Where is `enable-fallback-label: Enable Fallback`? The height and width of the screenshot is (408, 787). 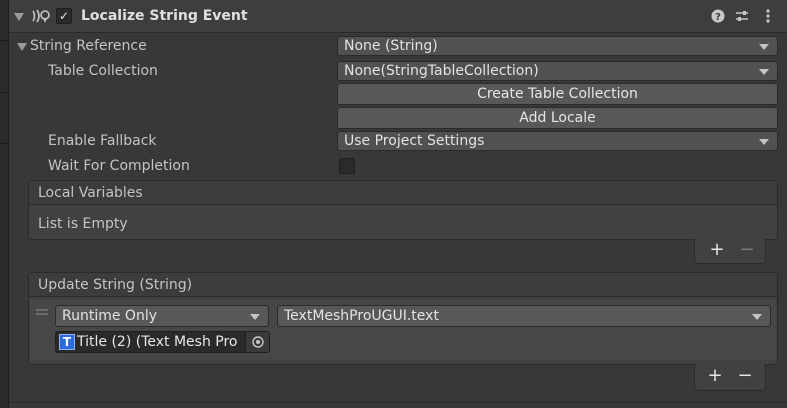 enable-fallback-label: Enable Fallback is located at coordinates (102, 141).